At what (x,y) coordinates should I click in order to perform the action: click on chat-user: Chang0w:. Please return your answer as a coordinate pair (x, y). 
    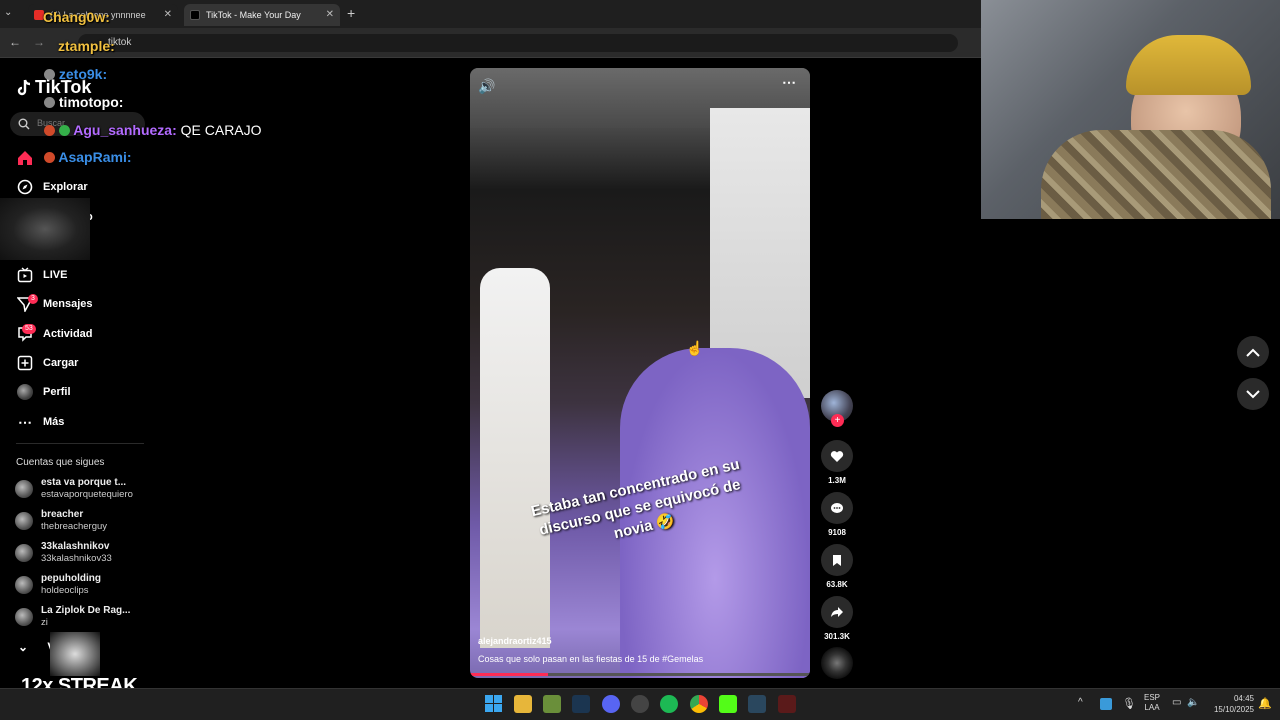
    Looking at the image, I should click on (76, 17).